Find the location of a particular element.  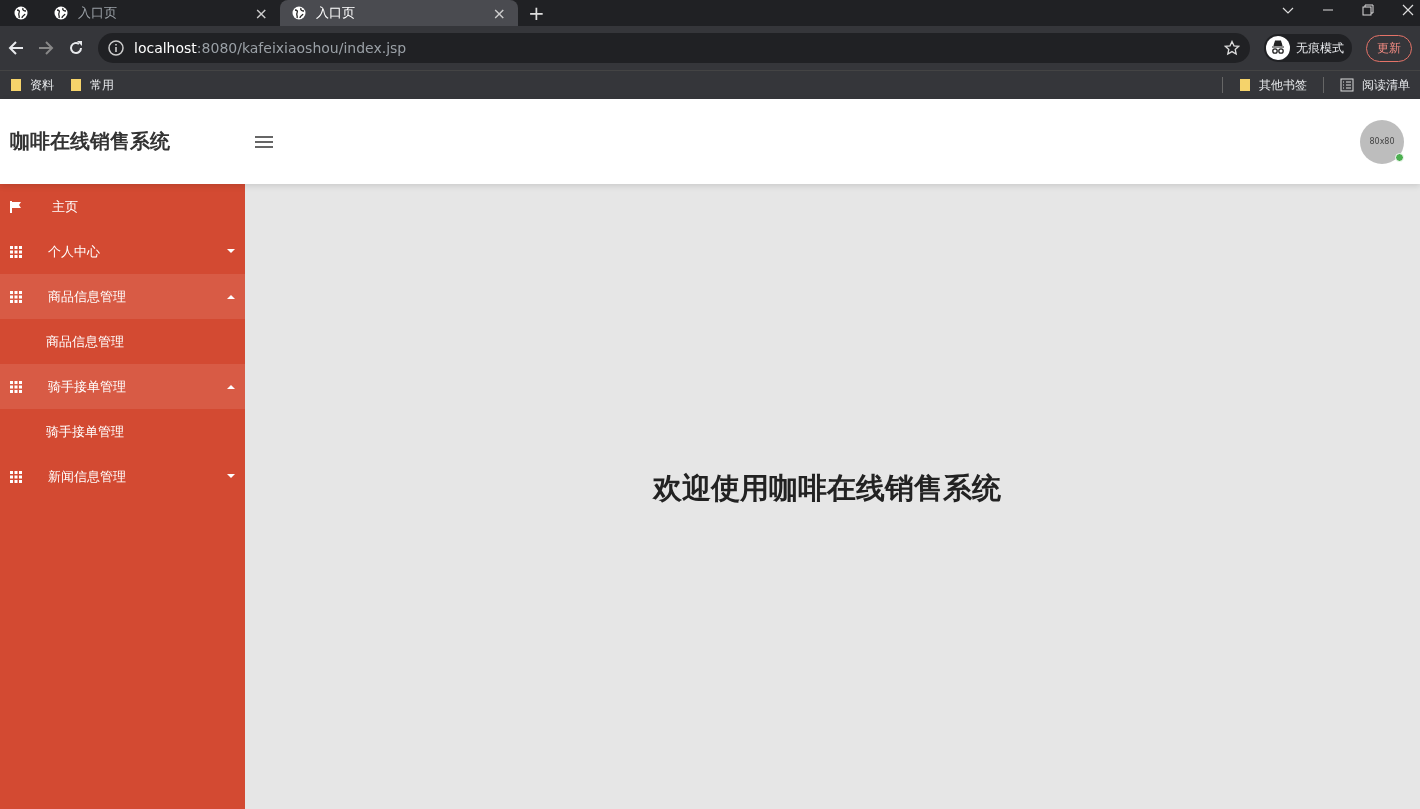

other-bookmarks: 其他书签 is located at coordinates (1273, 85).